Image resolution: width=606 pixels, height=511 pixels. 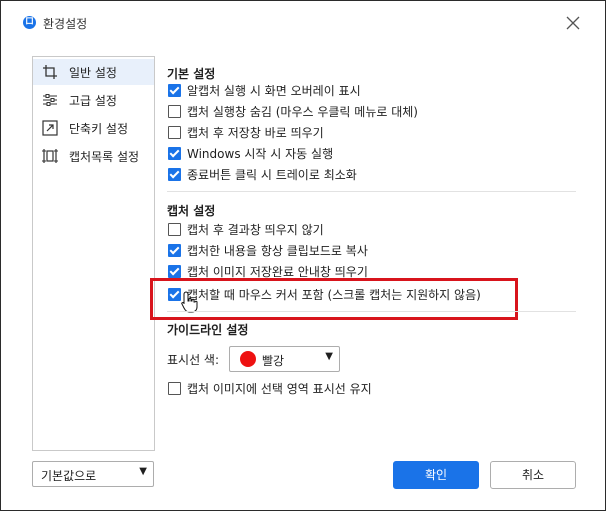 What do you see at coordinates (191, 74) in the screenshot?
I see `section-title-general: 기본 설정` at bounding box center [191, 74].